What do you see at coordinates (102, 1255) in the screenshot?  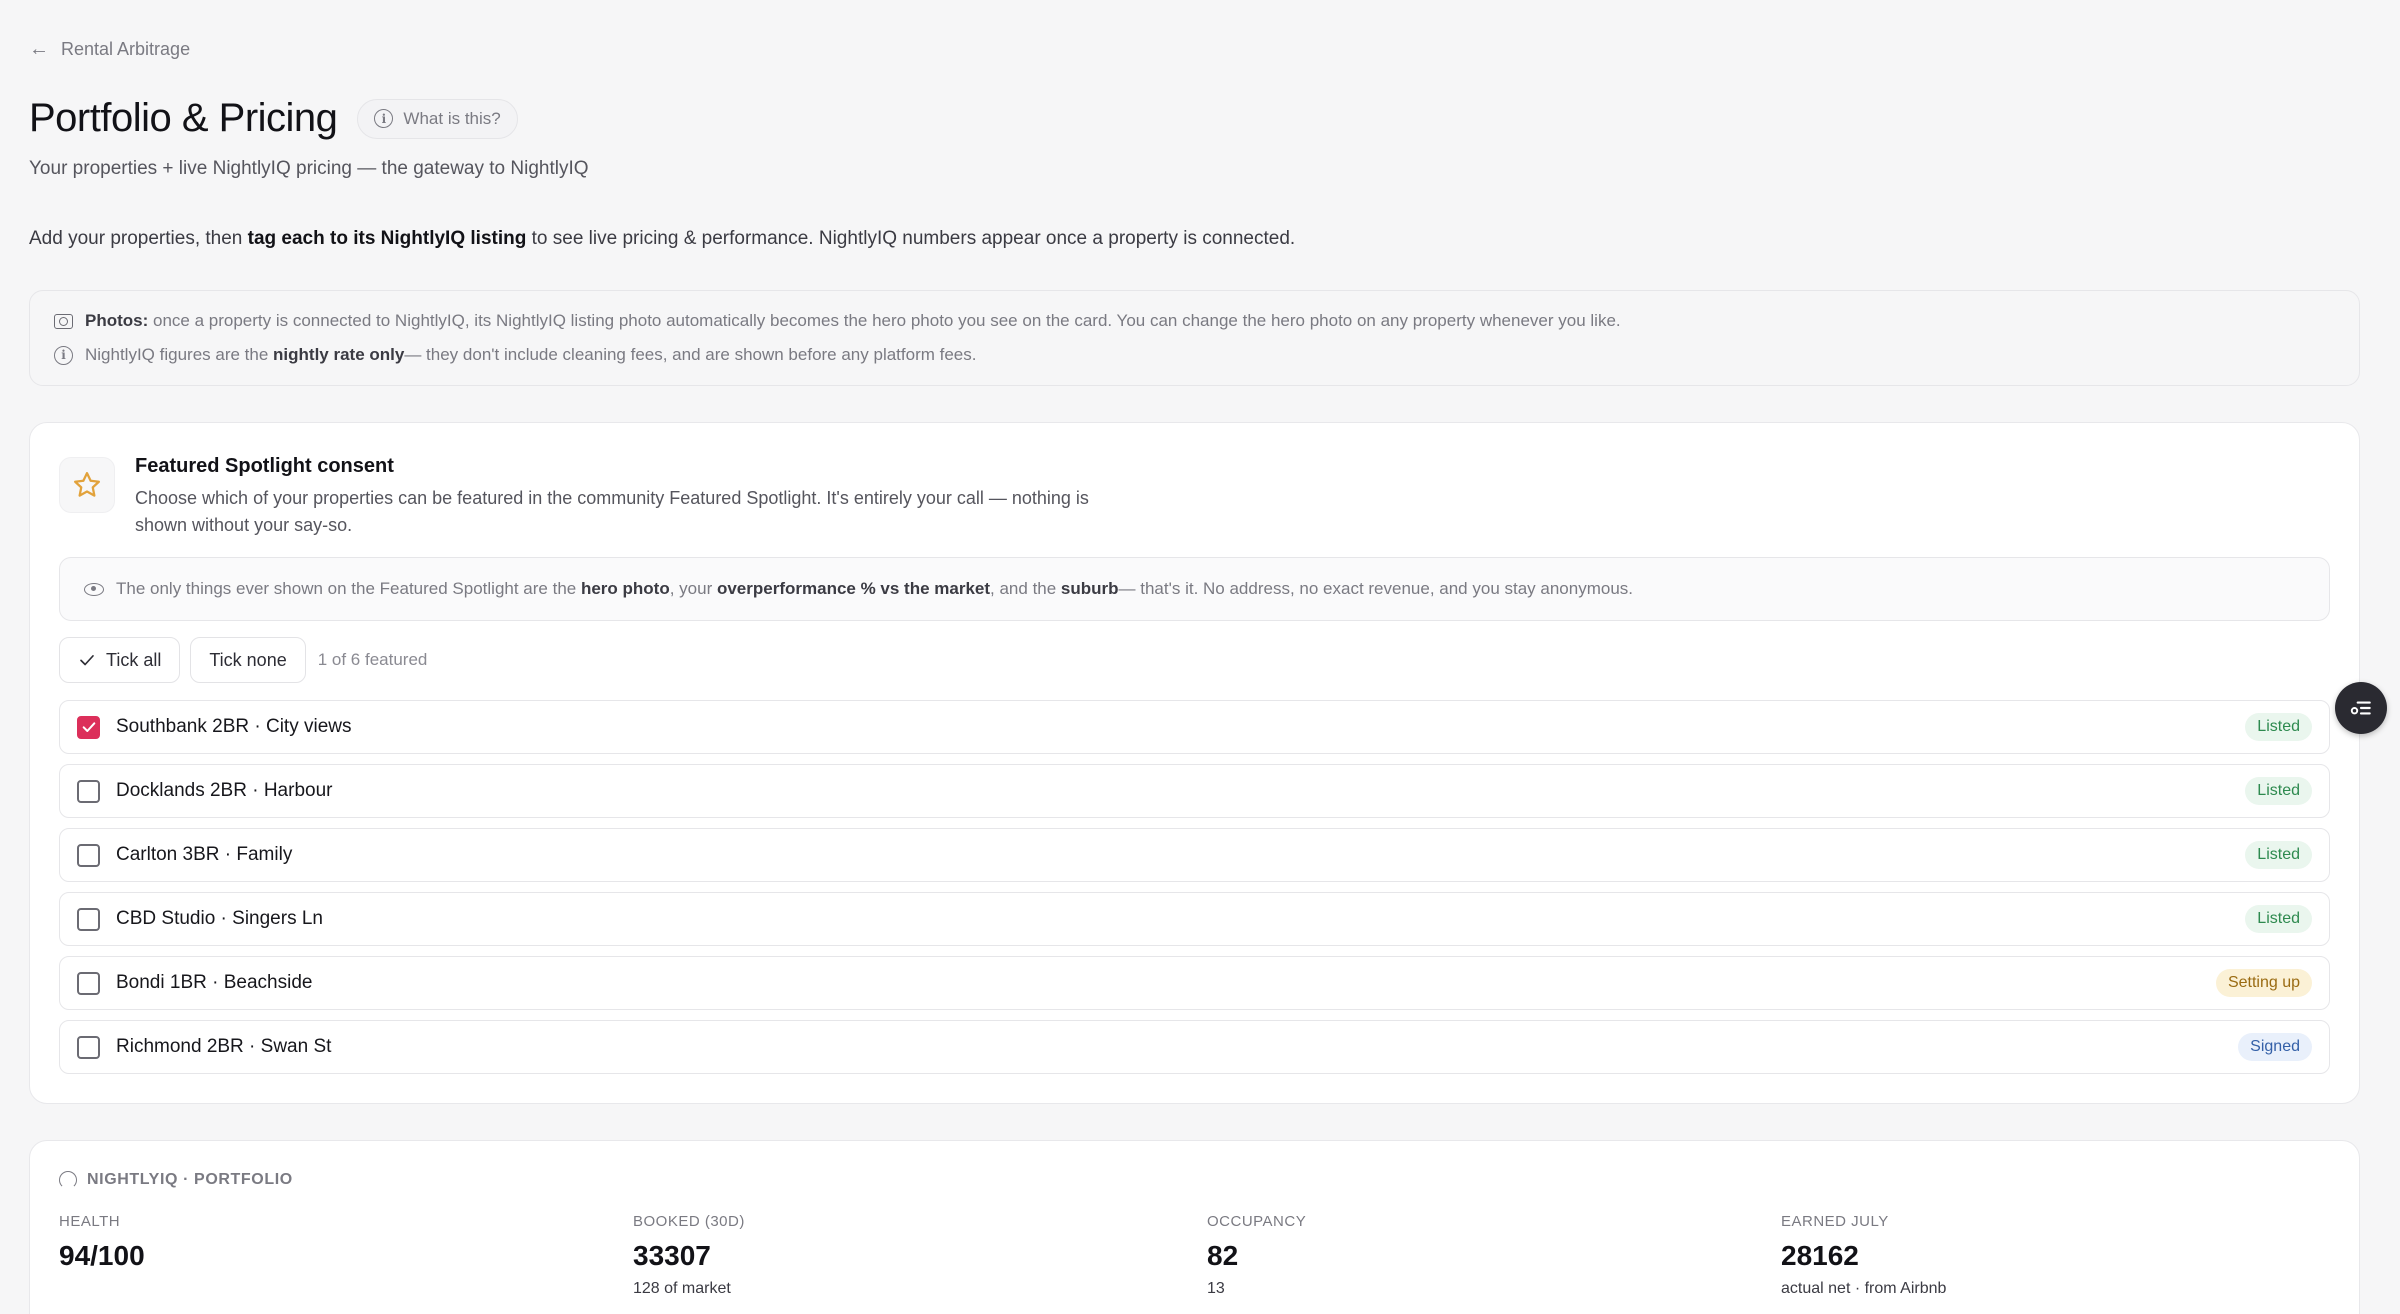 I see `metric-value: 94/100` at bounding box center [102, 1255].